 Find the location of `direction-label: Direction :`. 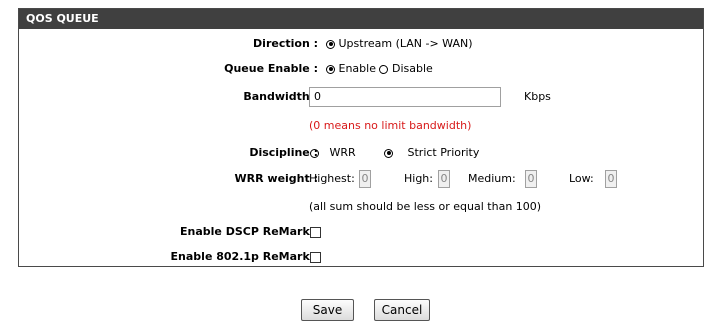

direction-label: Direction : is located at coordinates (285, 43).